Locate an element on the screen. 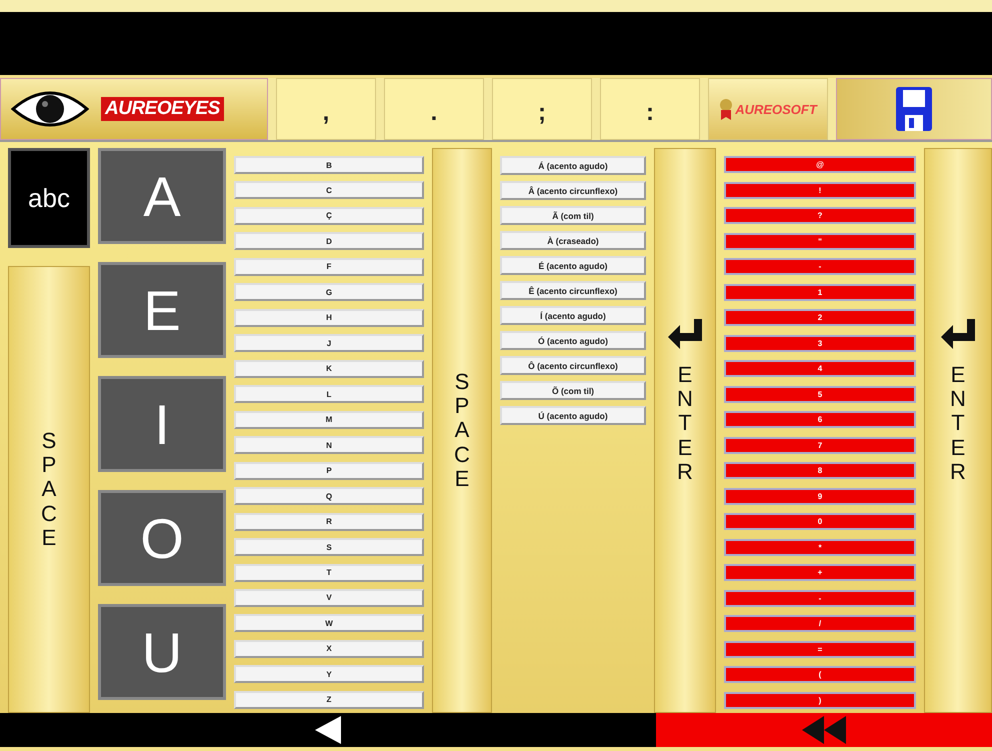  symbol-key: + is located at coordinates (820, 573).